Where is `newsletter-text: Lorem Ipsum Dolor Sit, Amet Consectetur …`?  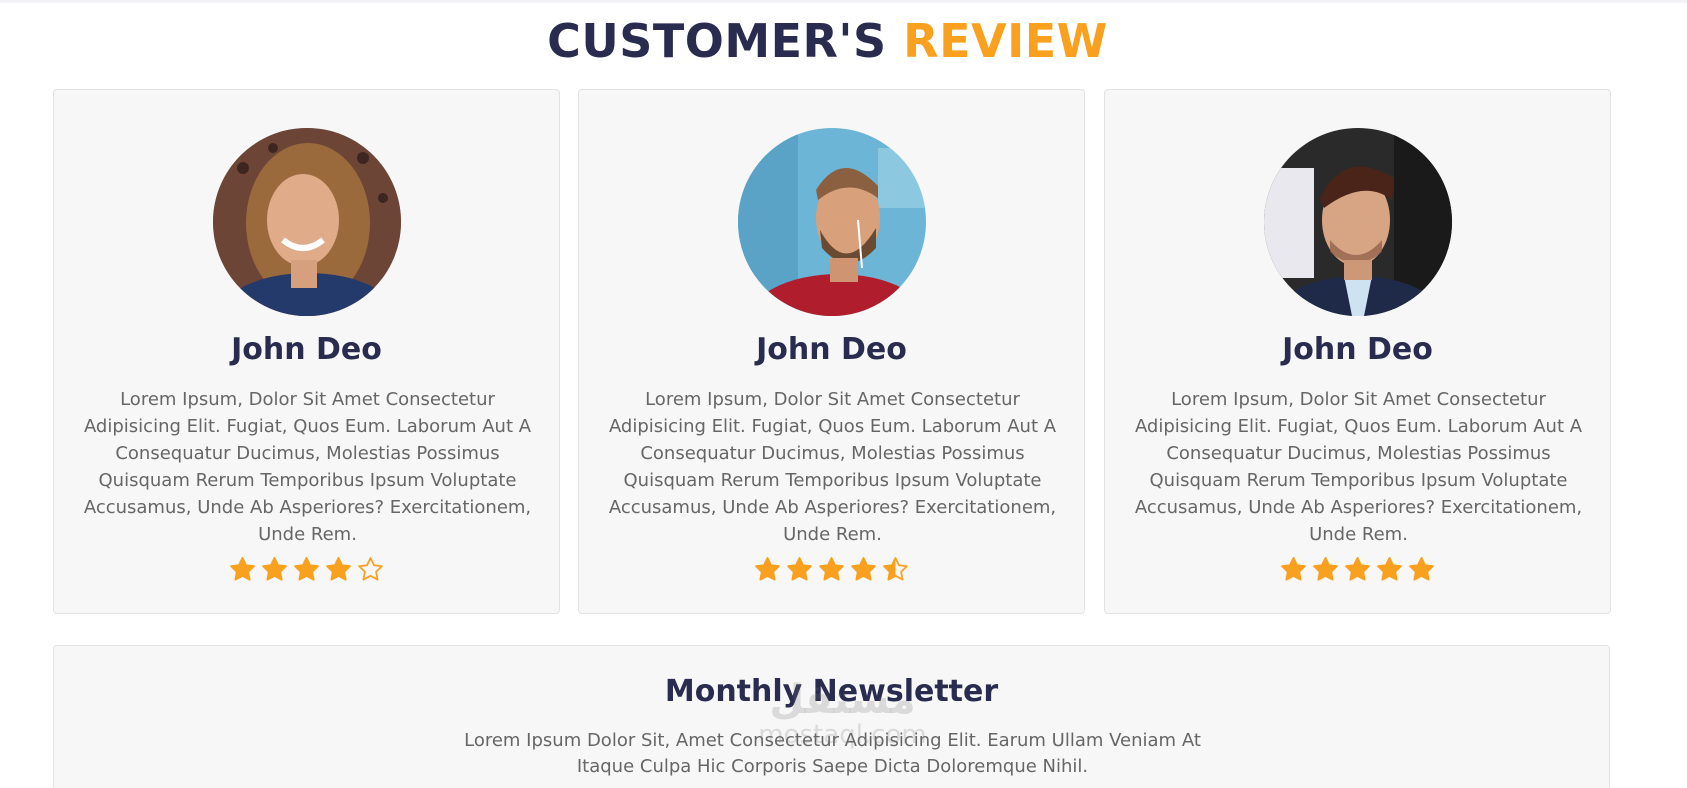 newsletter-text: Lorem Ipsum Dolor Sit, Amet Consectetur … is located at coordinates (832, 753).